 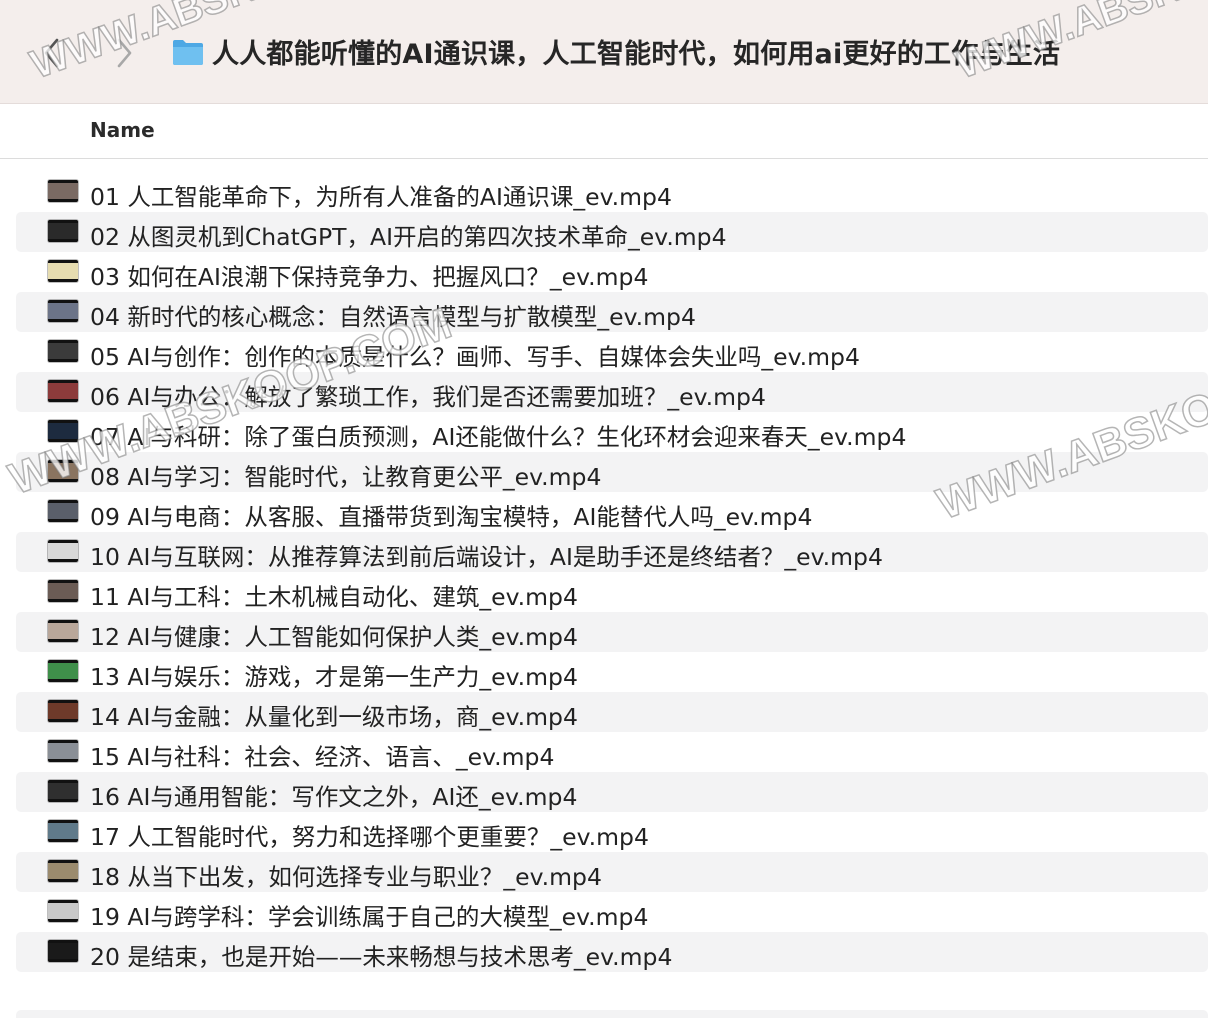 I want to click on file-name: 05 AI与创作：创作的本质是什么？画师、写手、自媒体会失业吗_ev.mp4, so click(x=475, y=357).